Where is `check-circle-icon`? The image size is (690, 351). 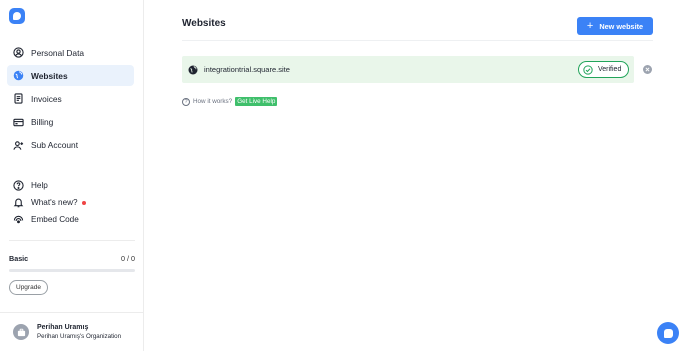
check-circle-icon is located at coordinates (588, 69).